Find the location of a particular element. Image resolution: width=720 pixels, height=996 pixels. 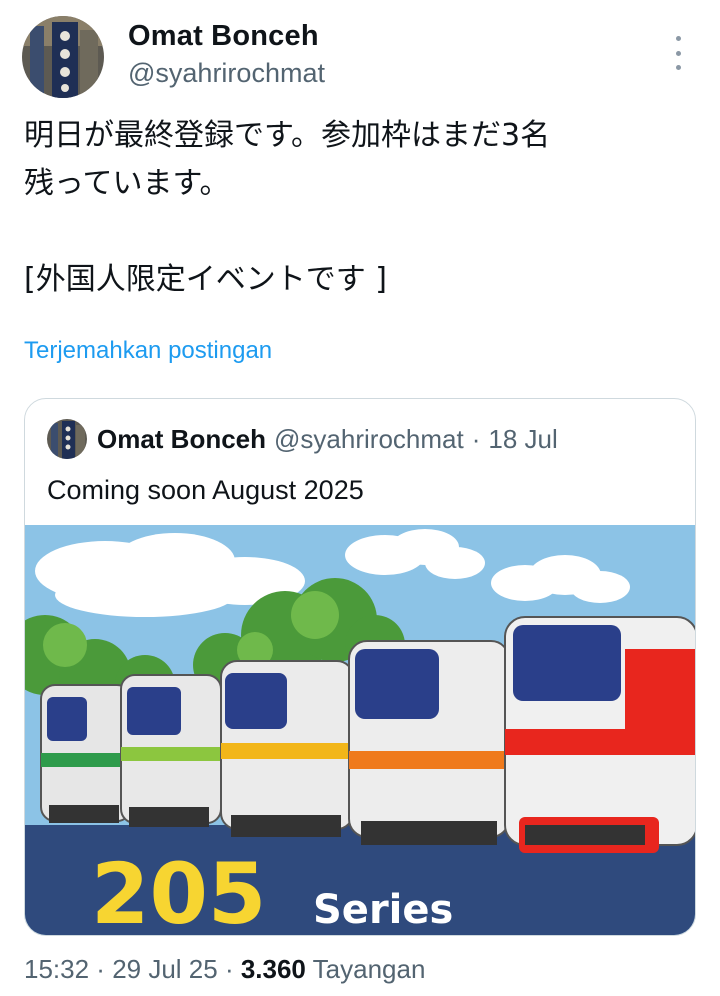

tweet-time: 15:32 is located at coordinates (56, 969).